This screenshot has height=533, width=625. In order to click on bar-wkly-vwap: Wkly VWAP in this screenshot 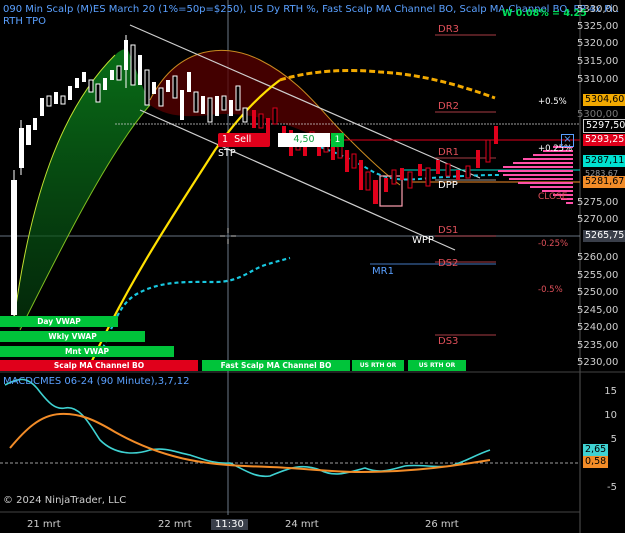, I will do `click(72, 336)`.